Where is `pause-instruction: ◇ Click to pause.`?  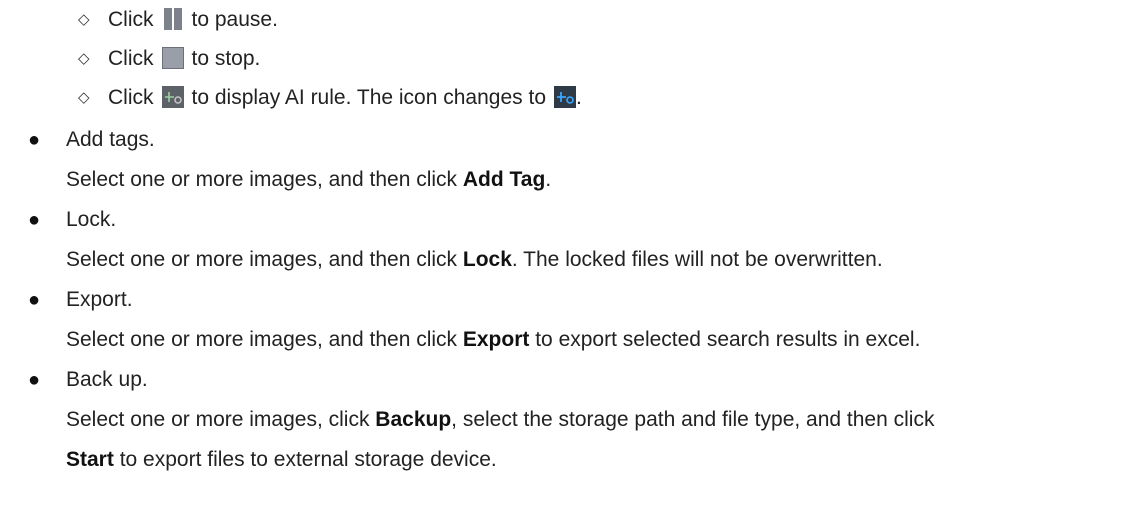
pause-instruction: ◇ Click to pause. is located at coordinates (178, 20).